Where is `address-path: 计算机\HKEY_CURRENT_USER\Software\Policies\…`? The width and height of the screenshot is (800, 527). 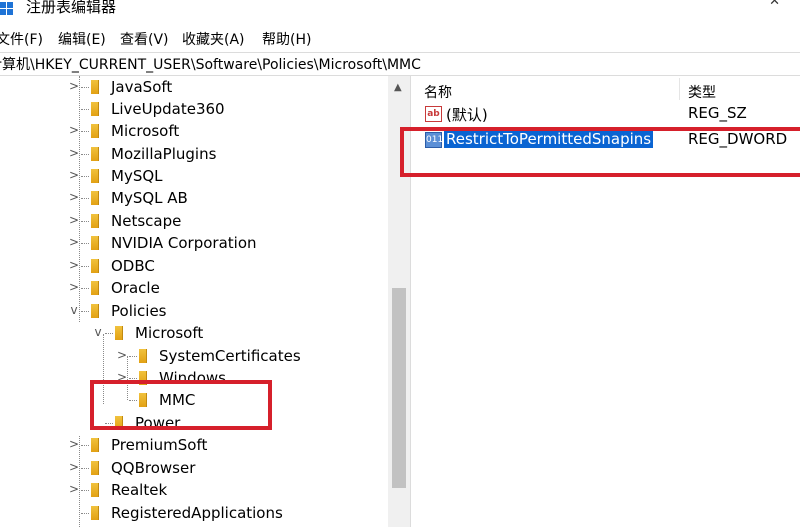
address-path: 计算机\HKEY_CURRENT_USER\Software\Policies\… is located at coordinates (210, 64).